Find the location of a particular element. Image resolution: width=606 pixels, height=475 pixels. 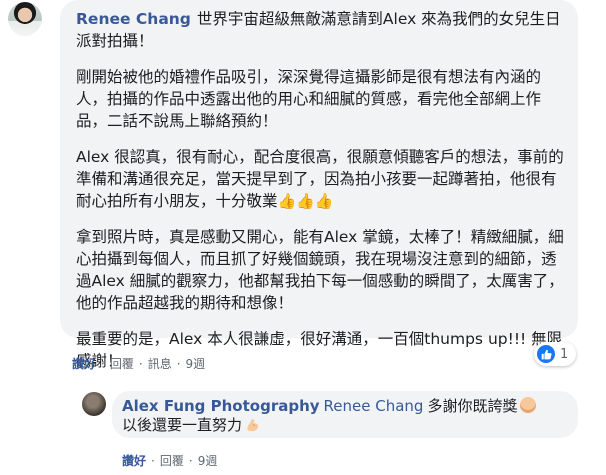

avatar is located at coordinates (25, 19).